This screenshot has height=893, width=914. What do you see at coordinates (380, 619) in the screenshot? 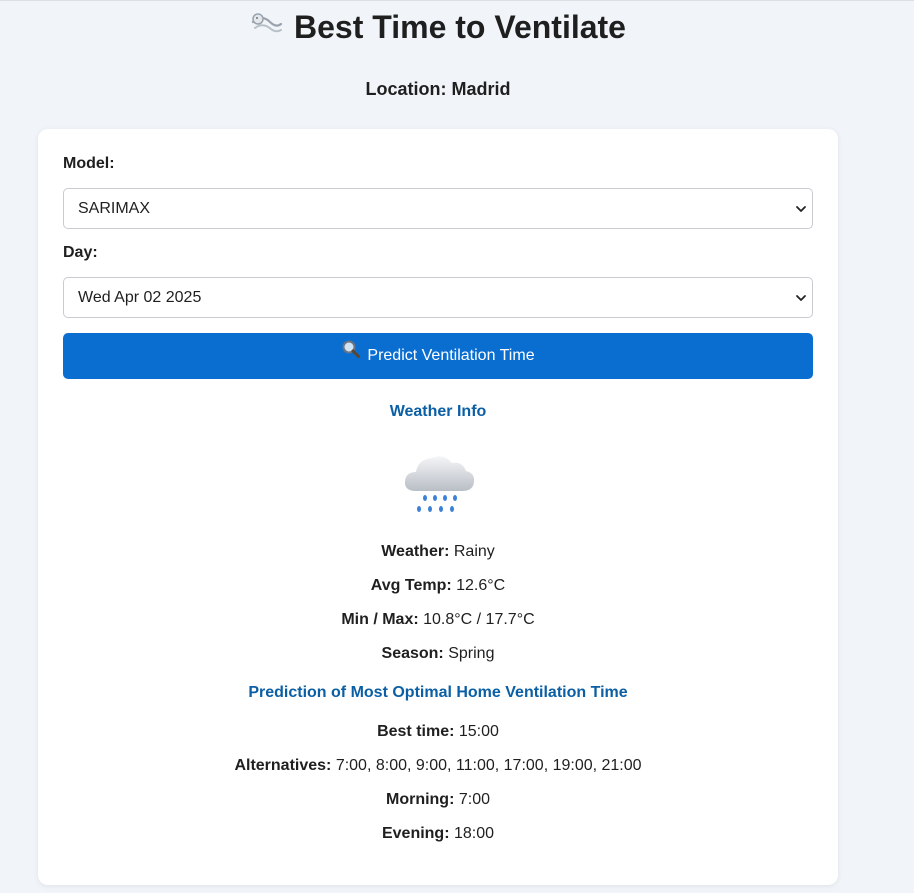
I see `min-max-label: Min / Max:` at bounding box center [380, 619].